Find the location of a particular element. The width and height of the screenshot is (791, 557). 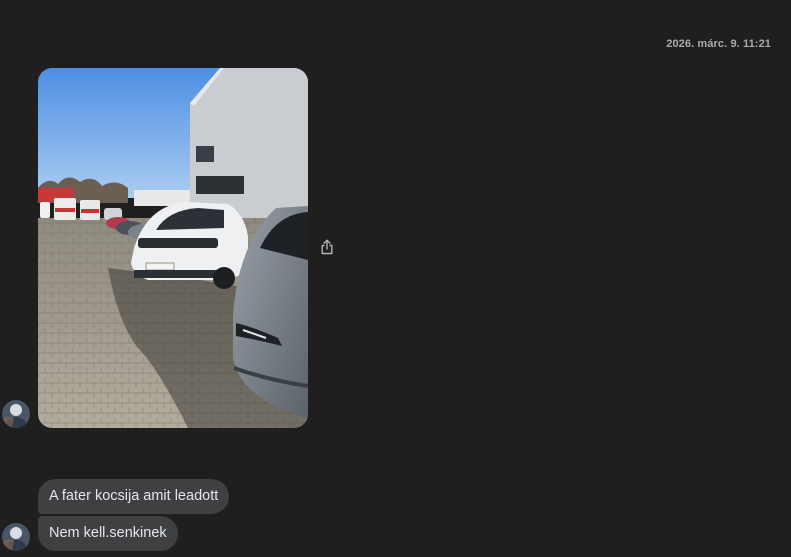

message-bubble: Nem kell.senkinek is located at coordinates (108, 533).